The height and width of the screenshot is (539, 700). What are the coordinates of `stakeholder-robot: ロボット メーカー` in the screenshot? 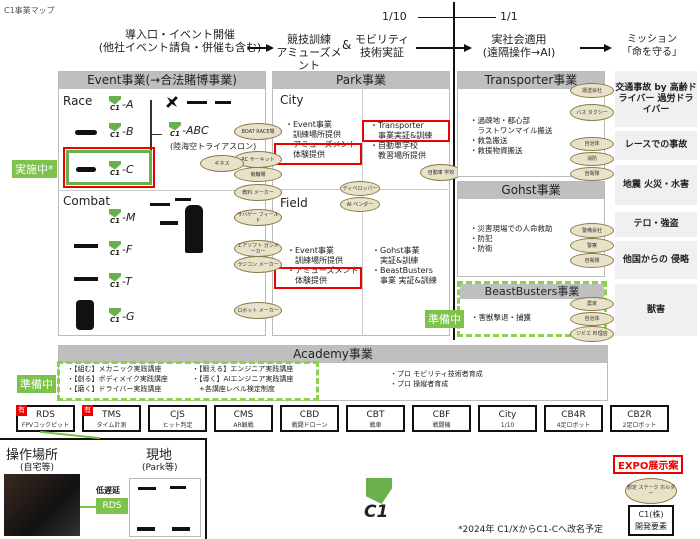 It's located at (258, 310).